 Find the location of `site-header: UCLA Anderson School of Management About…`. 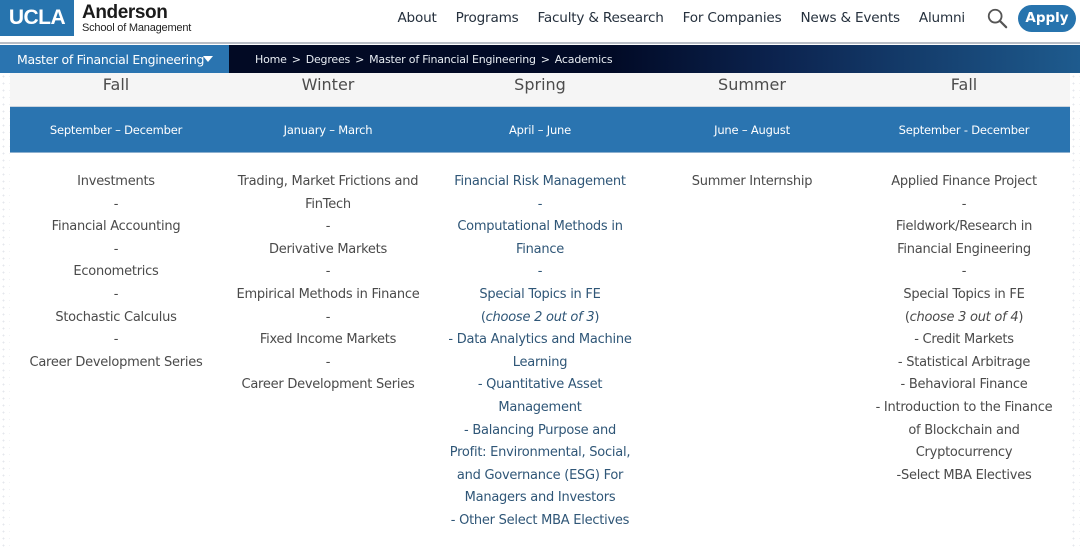

site-header: UCLA Anderson School of Management About… is located at coordinates (540, 22).